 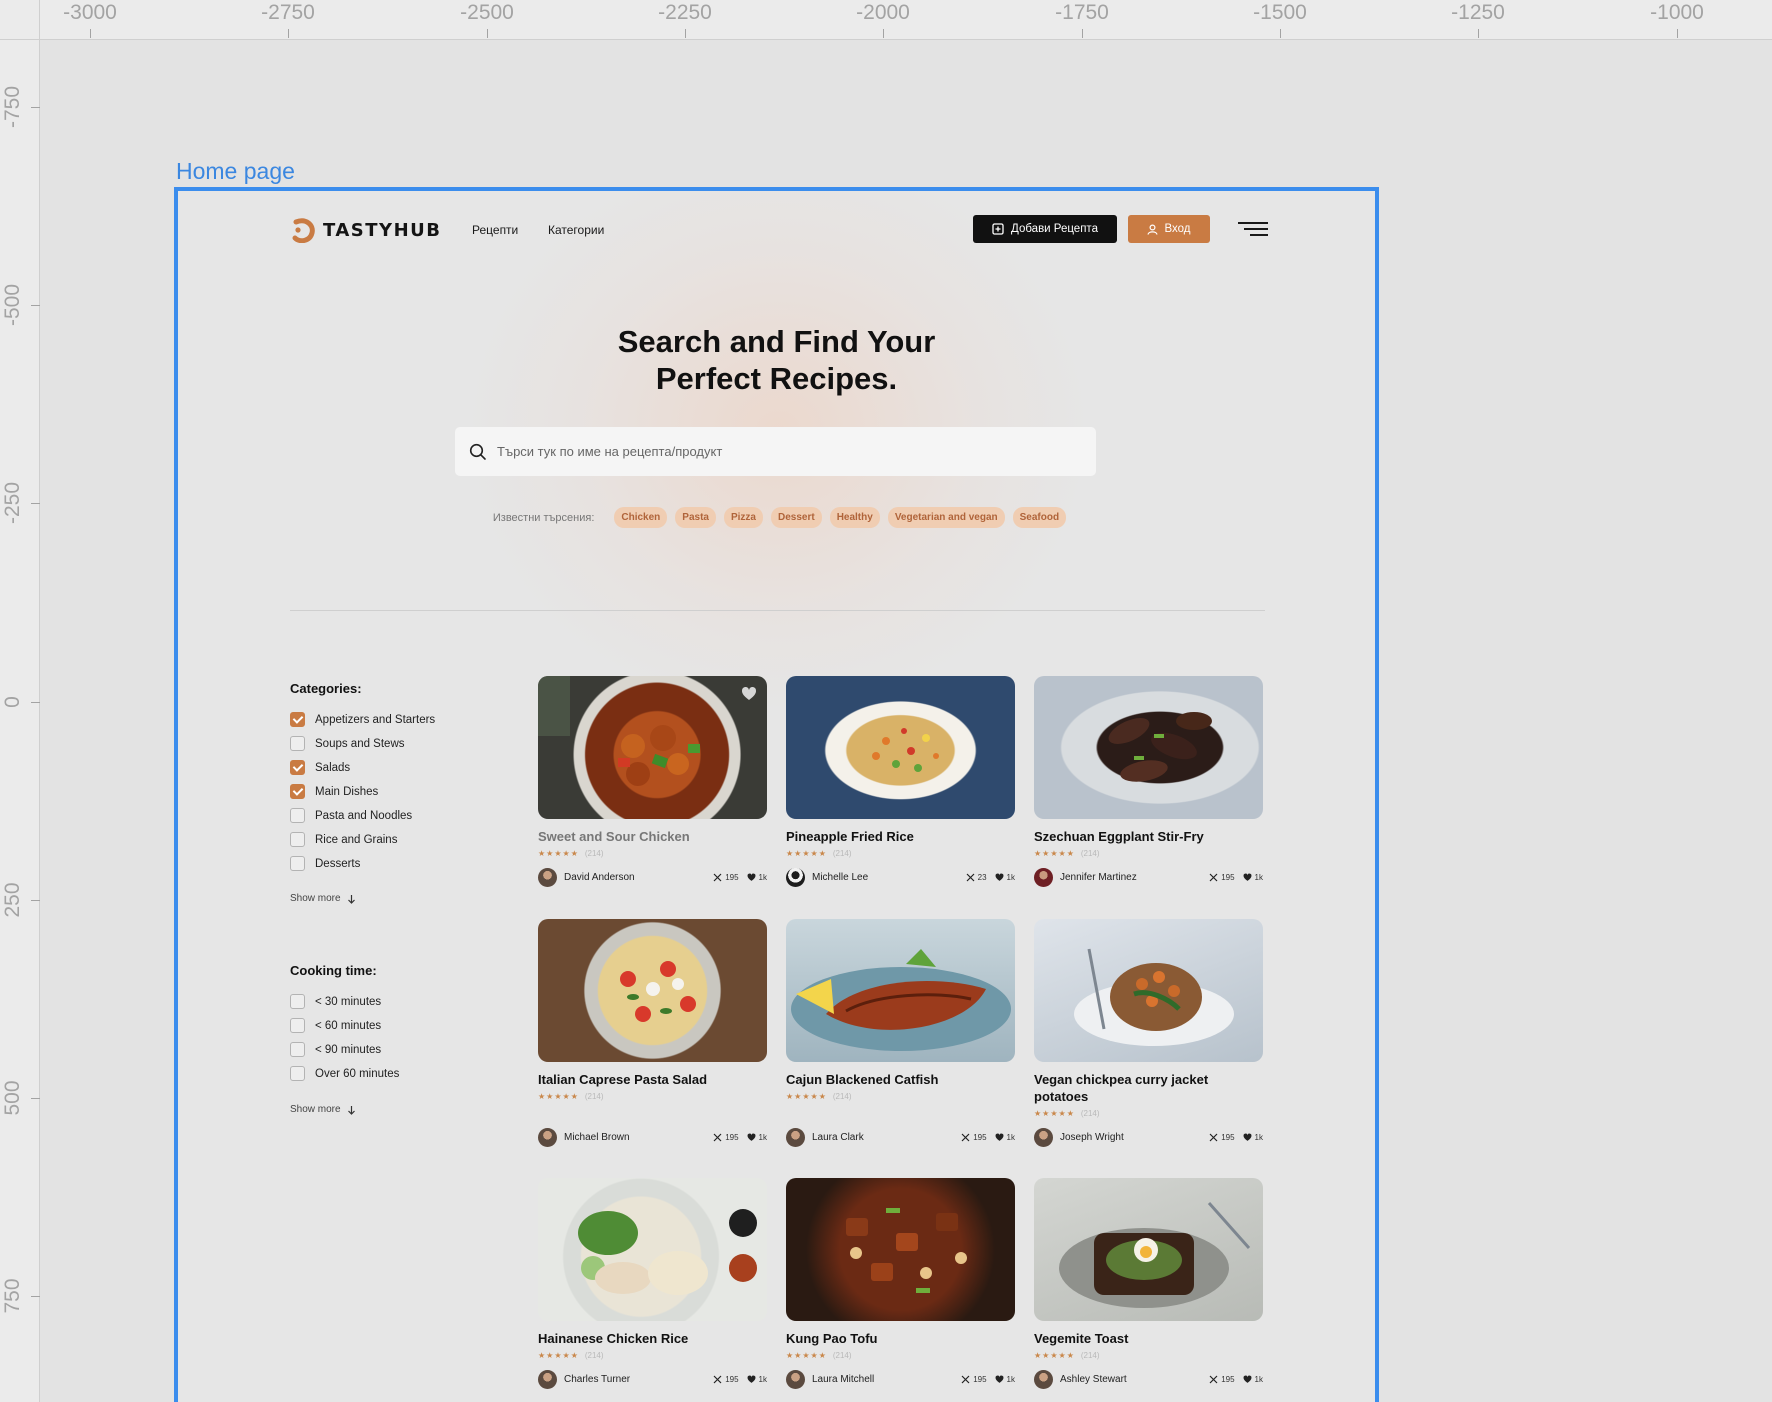 I want to click on author-name: Jennifer Martinez, so click(x=1130, y=877).